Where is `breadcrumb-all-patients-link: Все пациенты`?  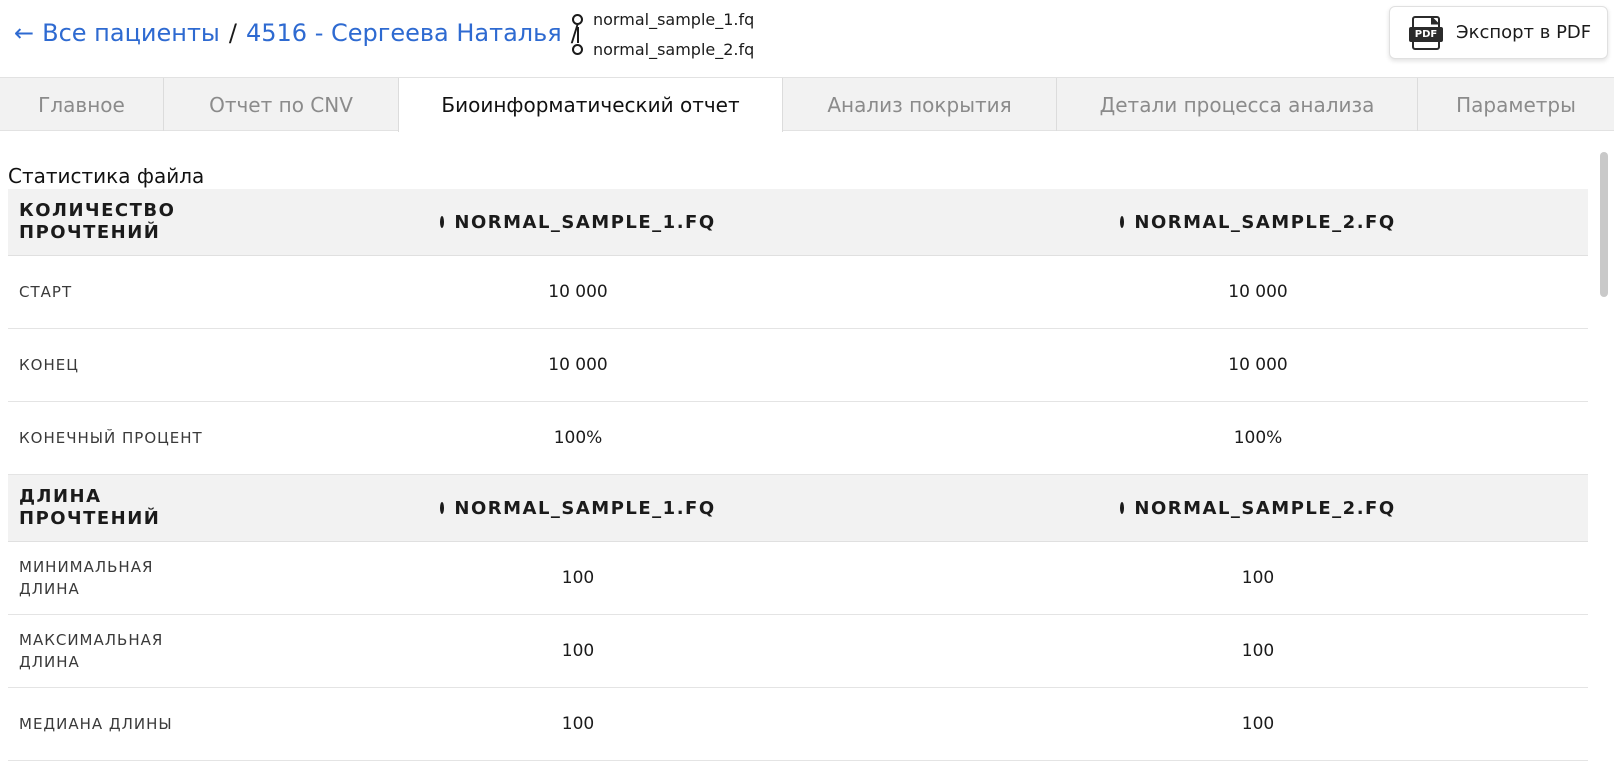
breadcrumb-all-patients-link: Все пациенты is located at coordinates (131, 33).